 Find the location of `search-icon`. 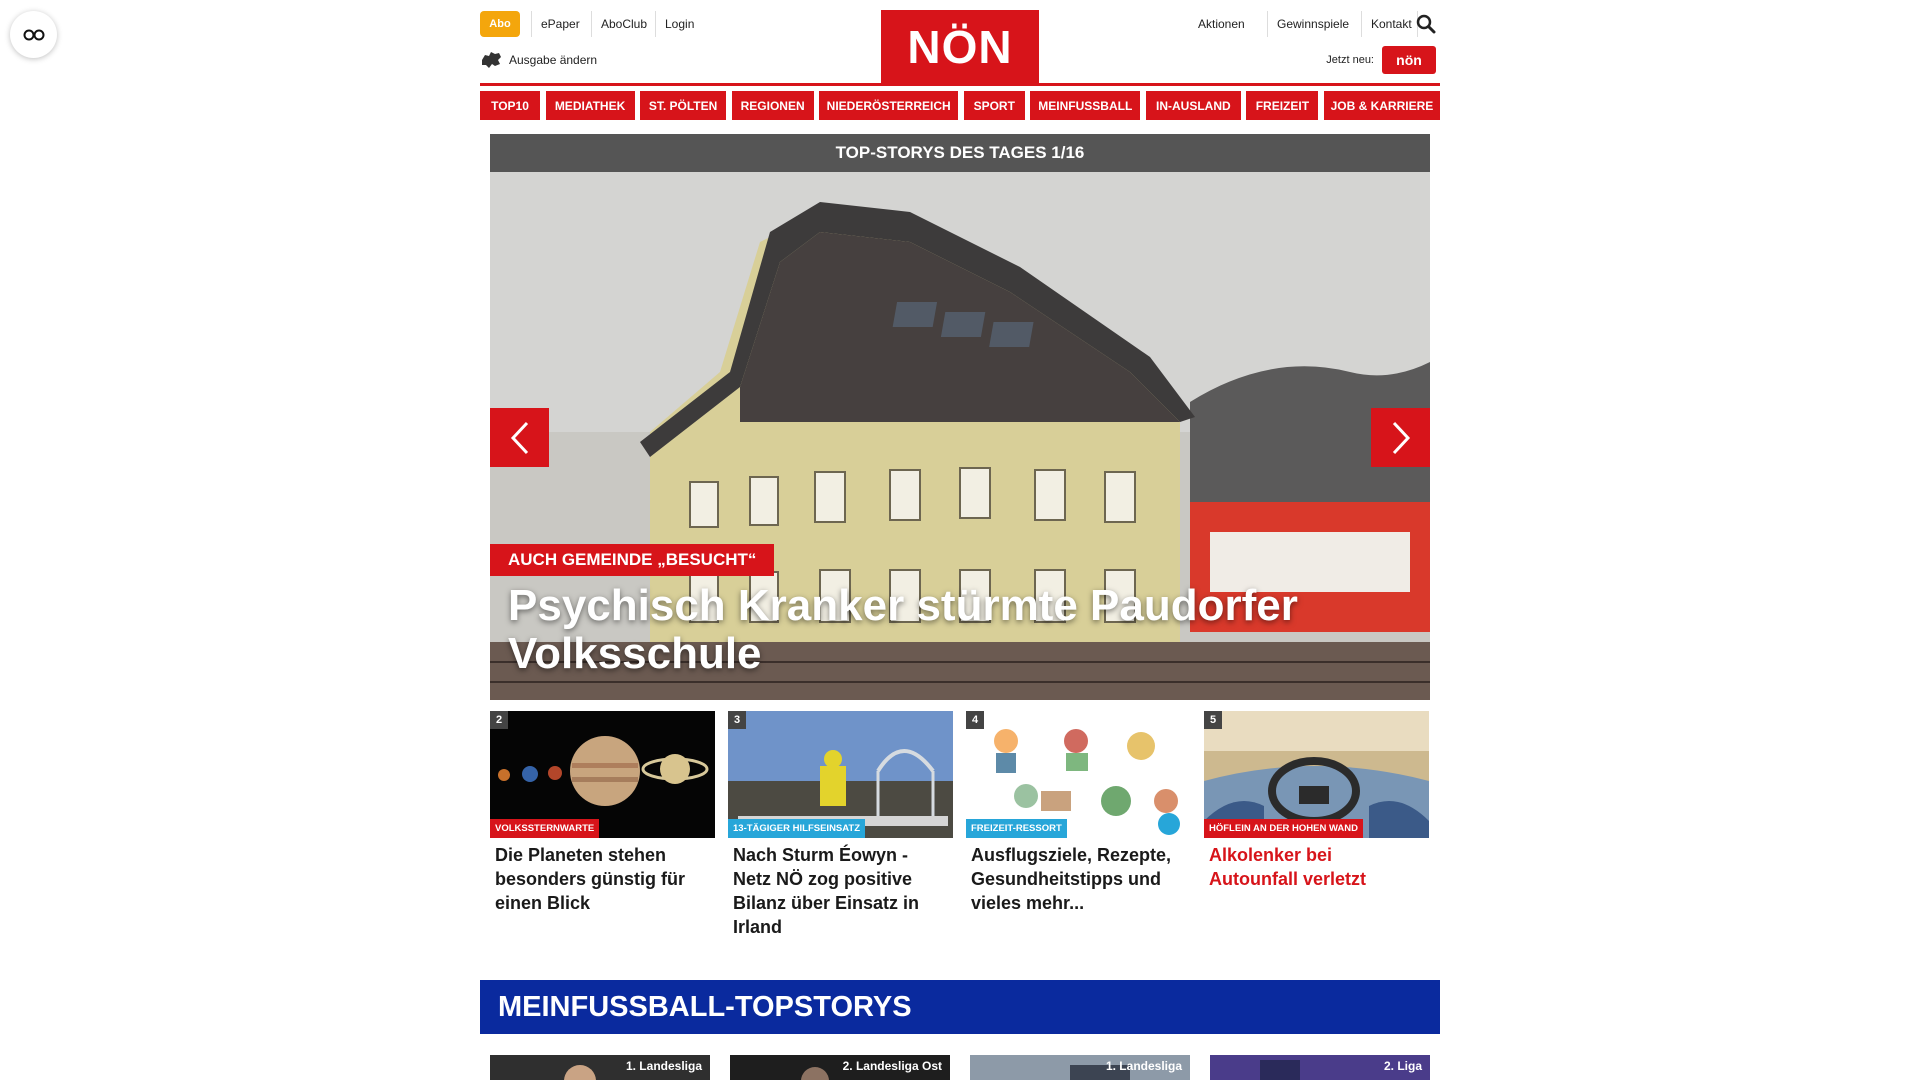

search-icon is located at coordinates (1426, 24).